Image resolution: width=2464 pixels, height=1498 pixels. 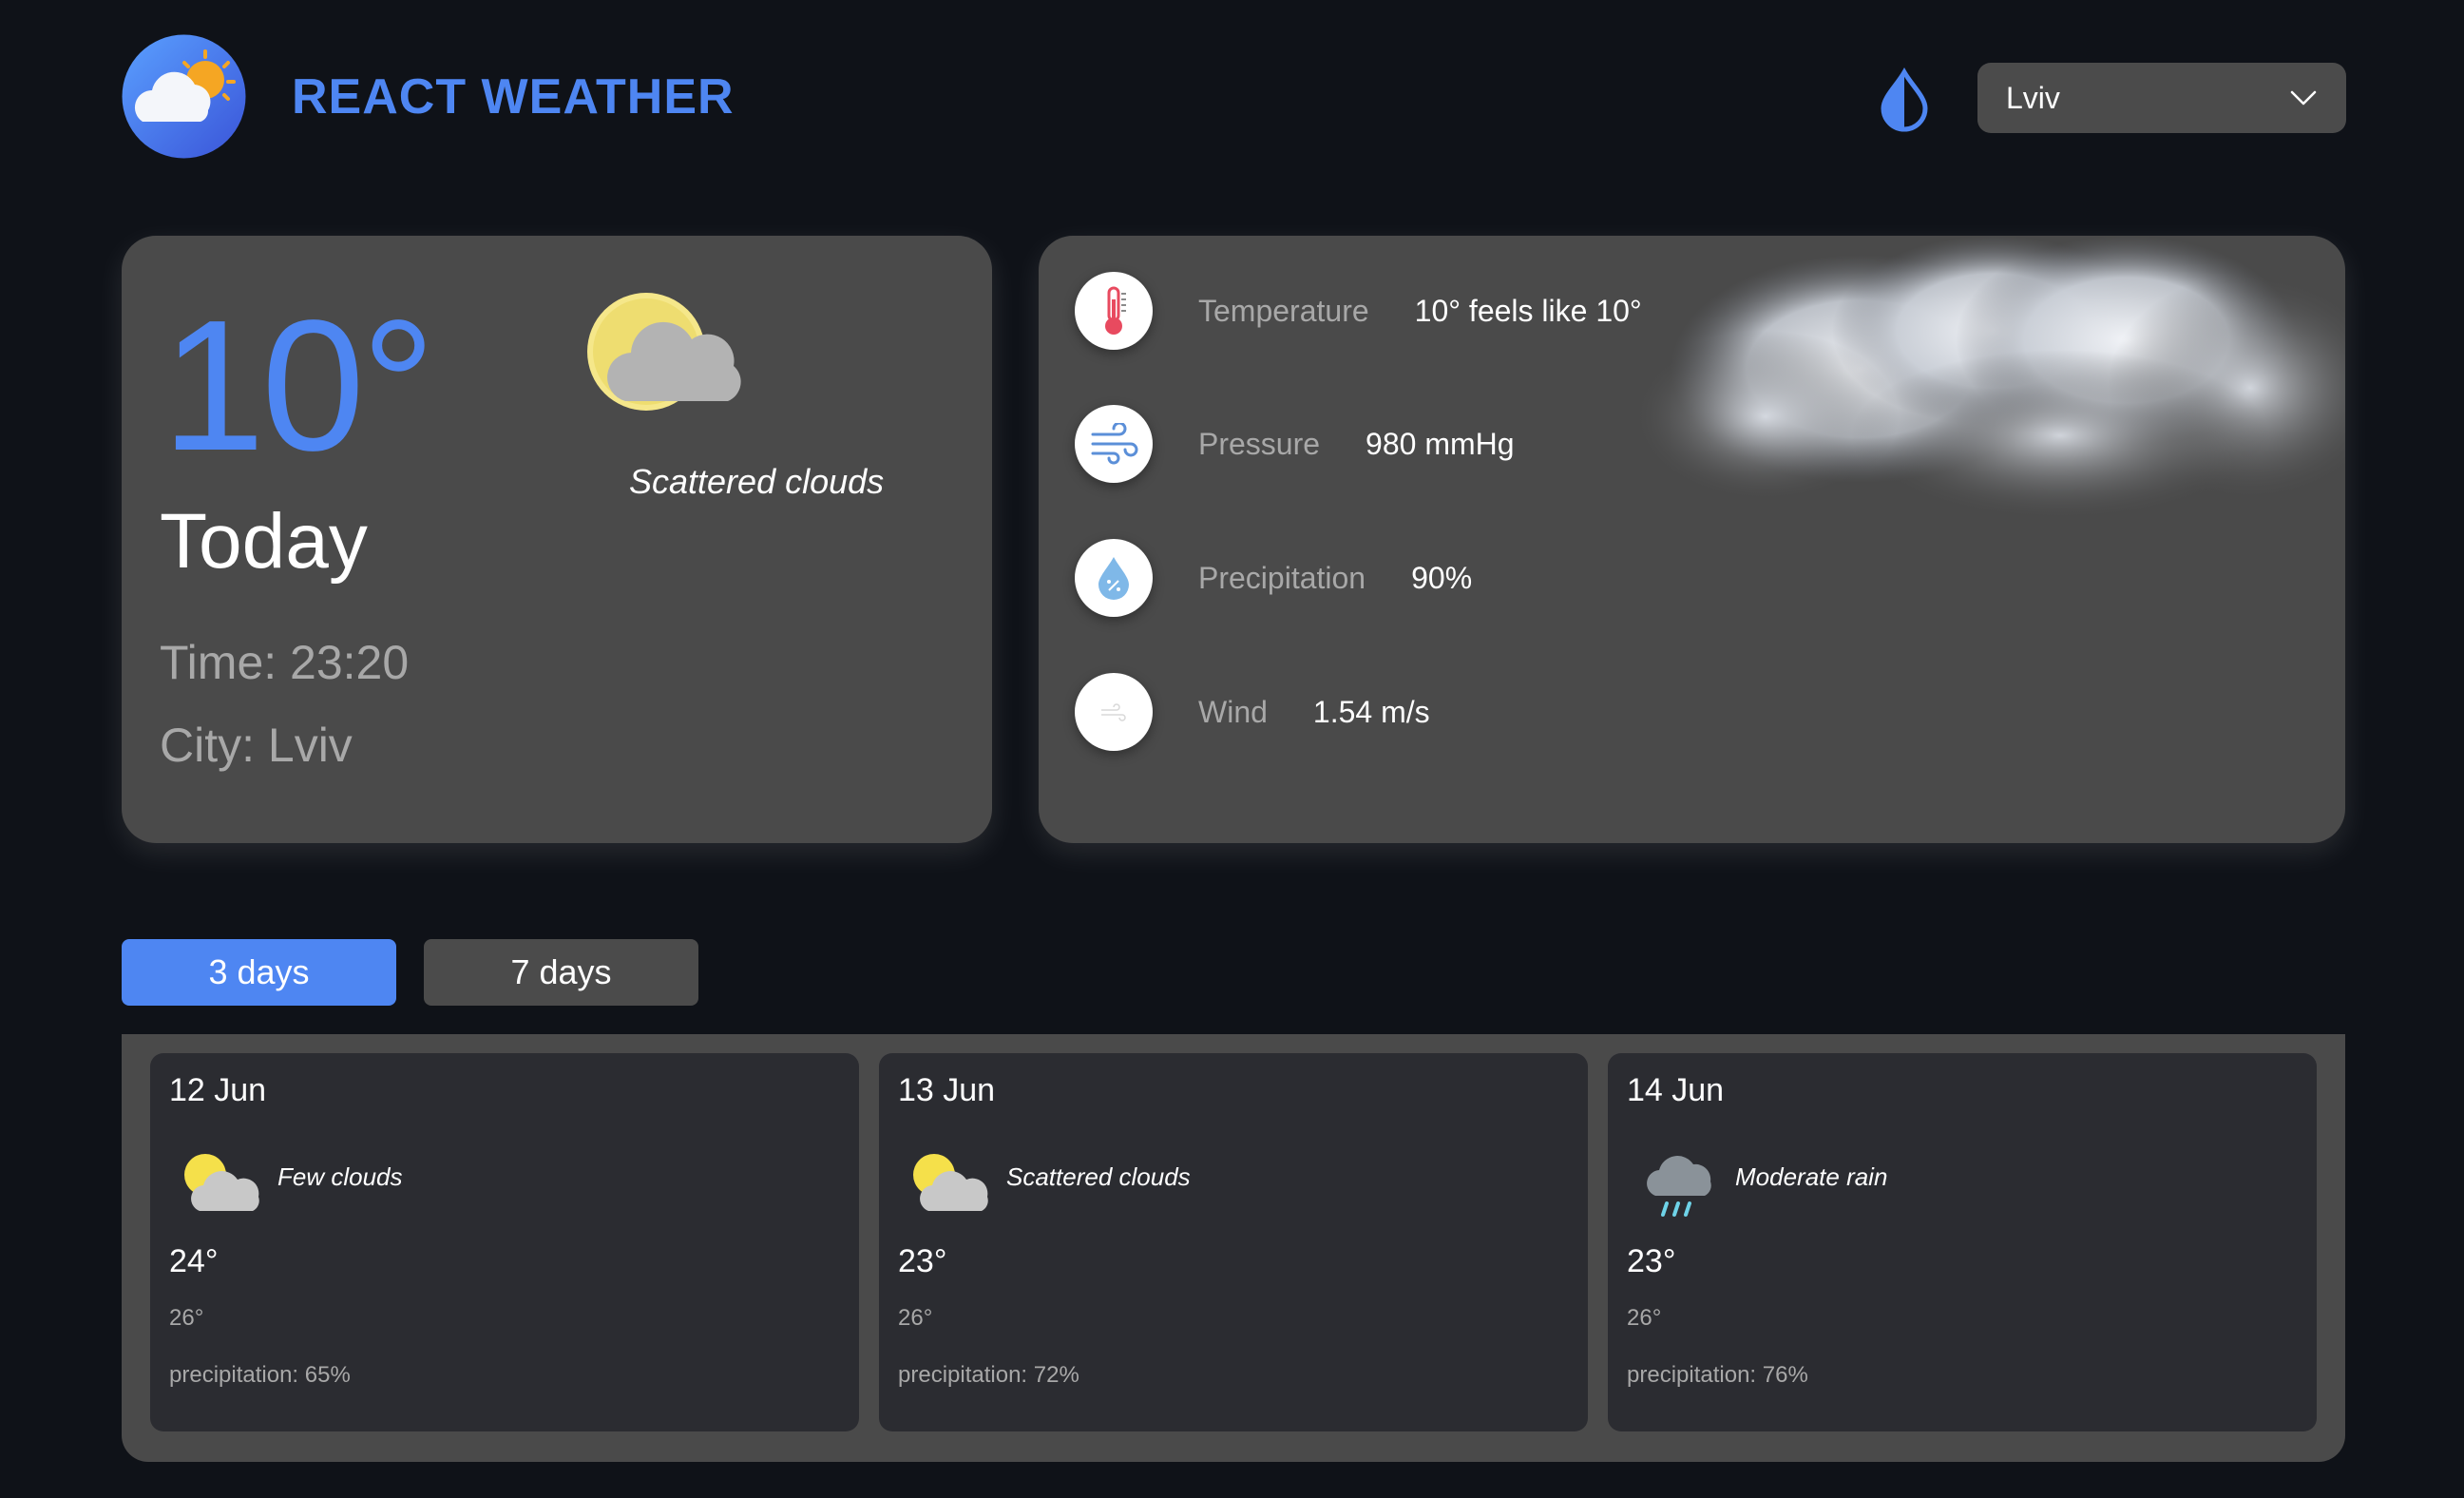 I want to click on detail-label: Wind, so click(x=1233, y=711).